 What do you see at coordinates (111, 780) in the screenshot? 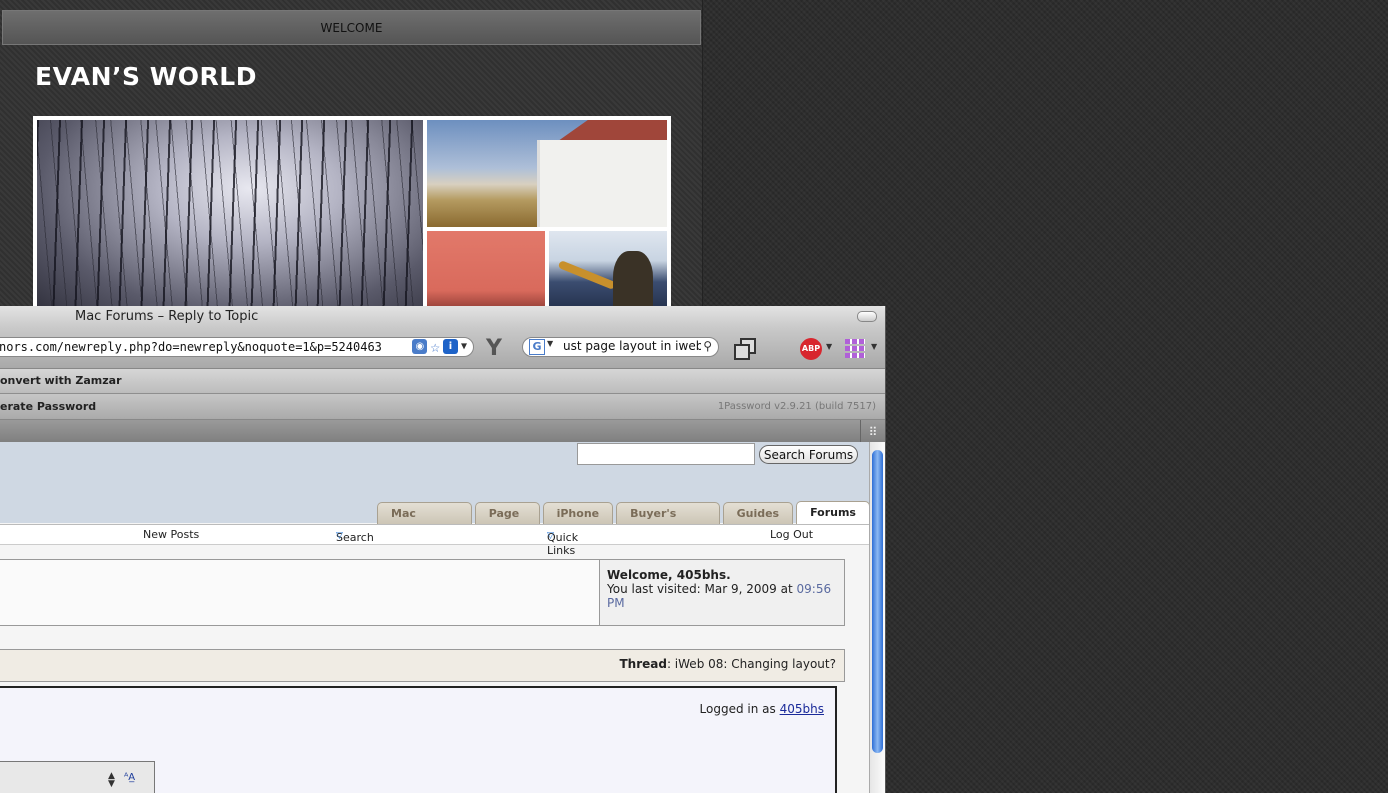
I see `resize-arrows-icon: ▲ ▼` at bounding box center [111, 780].